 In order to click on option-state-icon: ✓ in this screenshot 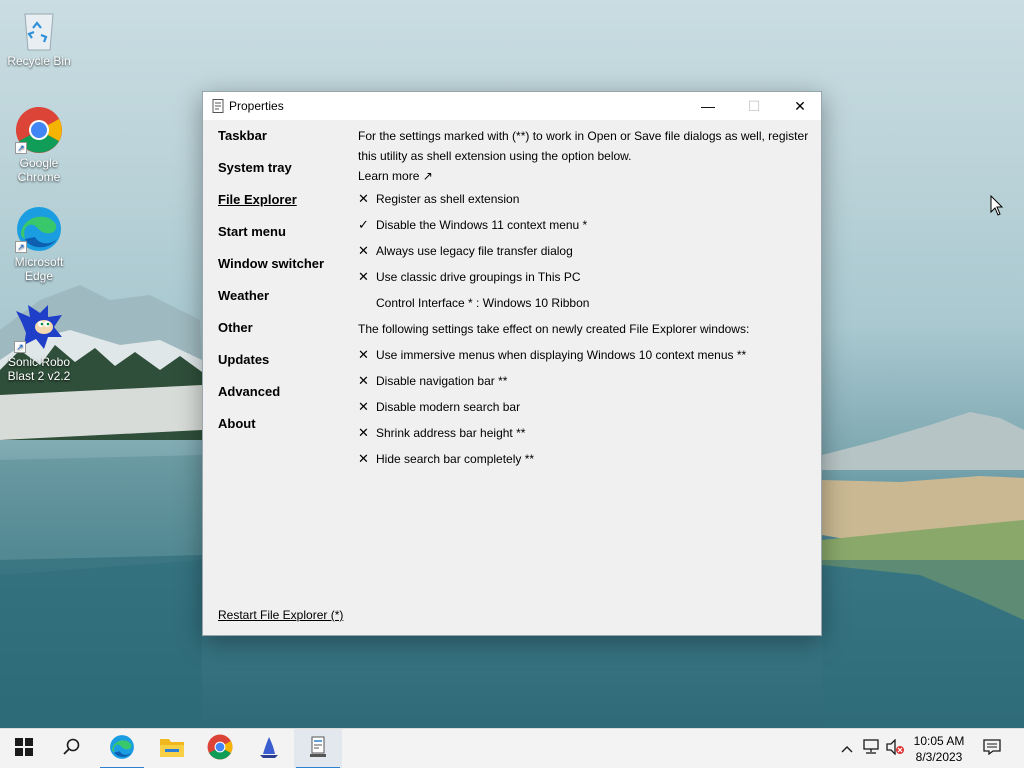, I will do `click(363, 224)`.